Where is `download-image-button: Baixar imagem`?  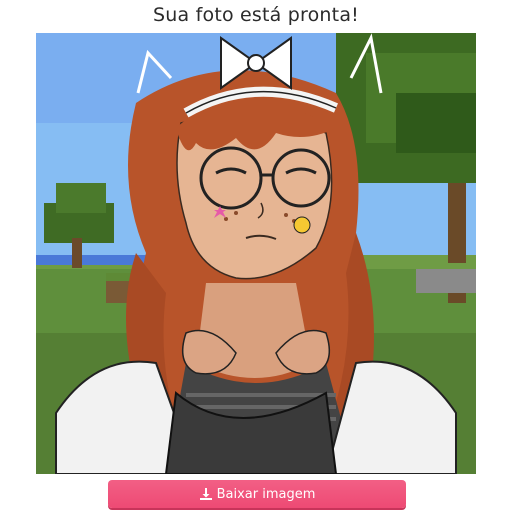
download-image-button: Baixar imagem is located at coordinates (257, 494).